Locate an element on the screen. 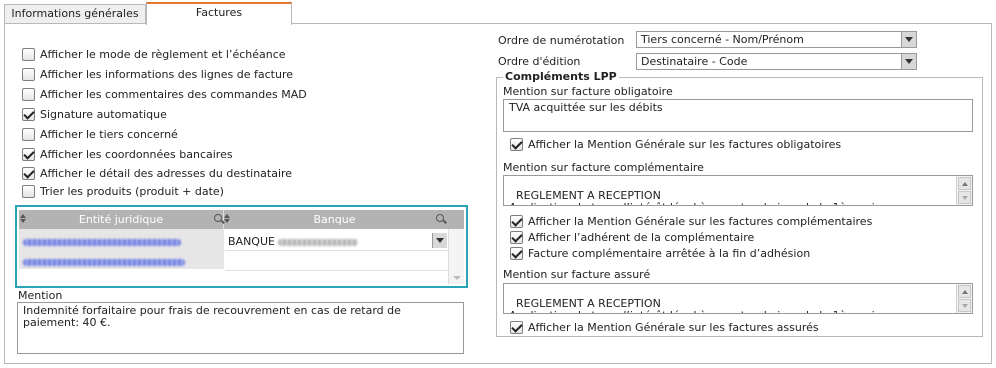 This screenshot has height=368, width=996. edition-select: Destinataire - Code is located at coordinates (776, 61).